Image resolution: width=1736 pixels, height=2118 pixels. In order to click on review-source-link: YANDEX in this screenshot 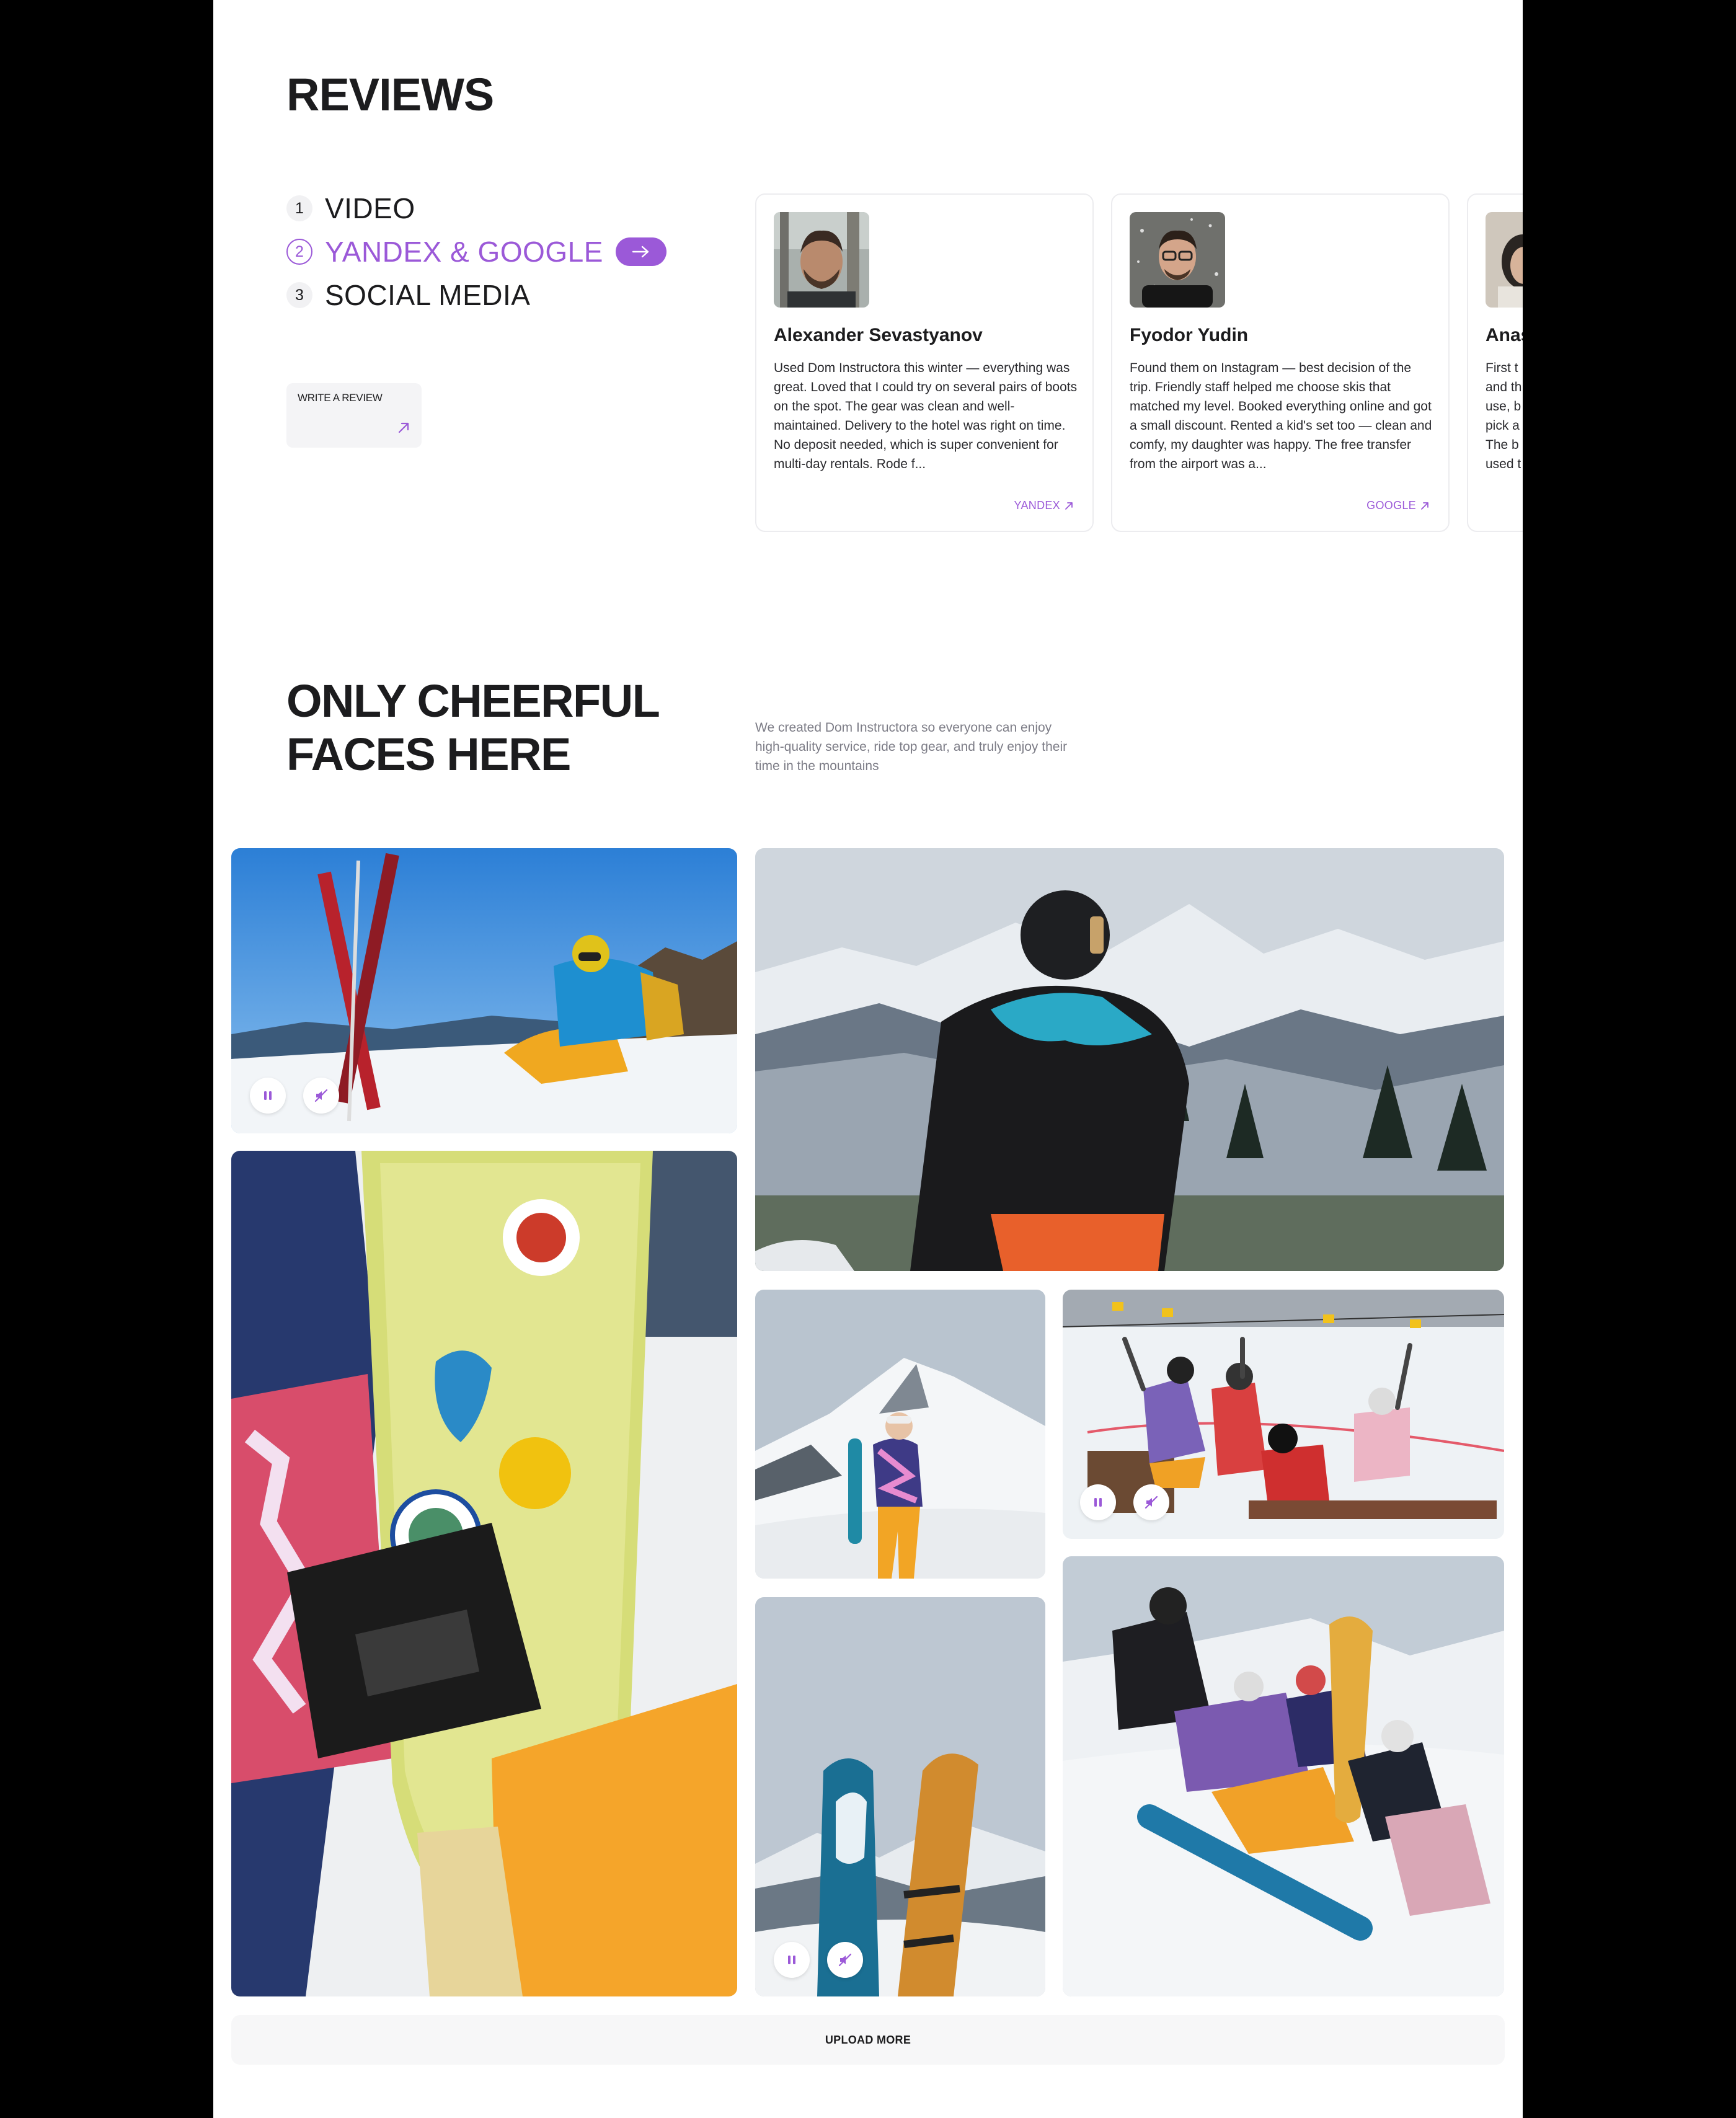, I will do `click(1044, 505)`.